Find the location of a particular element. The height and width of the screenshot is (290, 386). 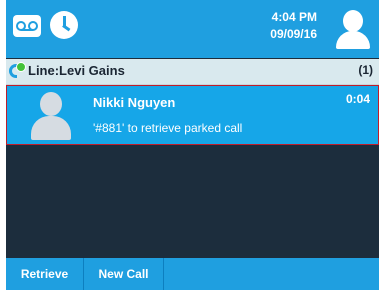

status-time: 4:04 PM 09/09/16 is located at coordinates (293, 26).